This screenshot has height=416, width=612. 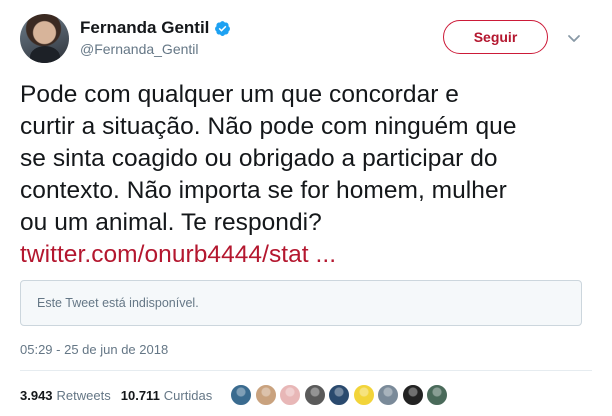 I want to click on tweet-text-line: ou um animal. Te respondi?, so click(x=171, y=222).